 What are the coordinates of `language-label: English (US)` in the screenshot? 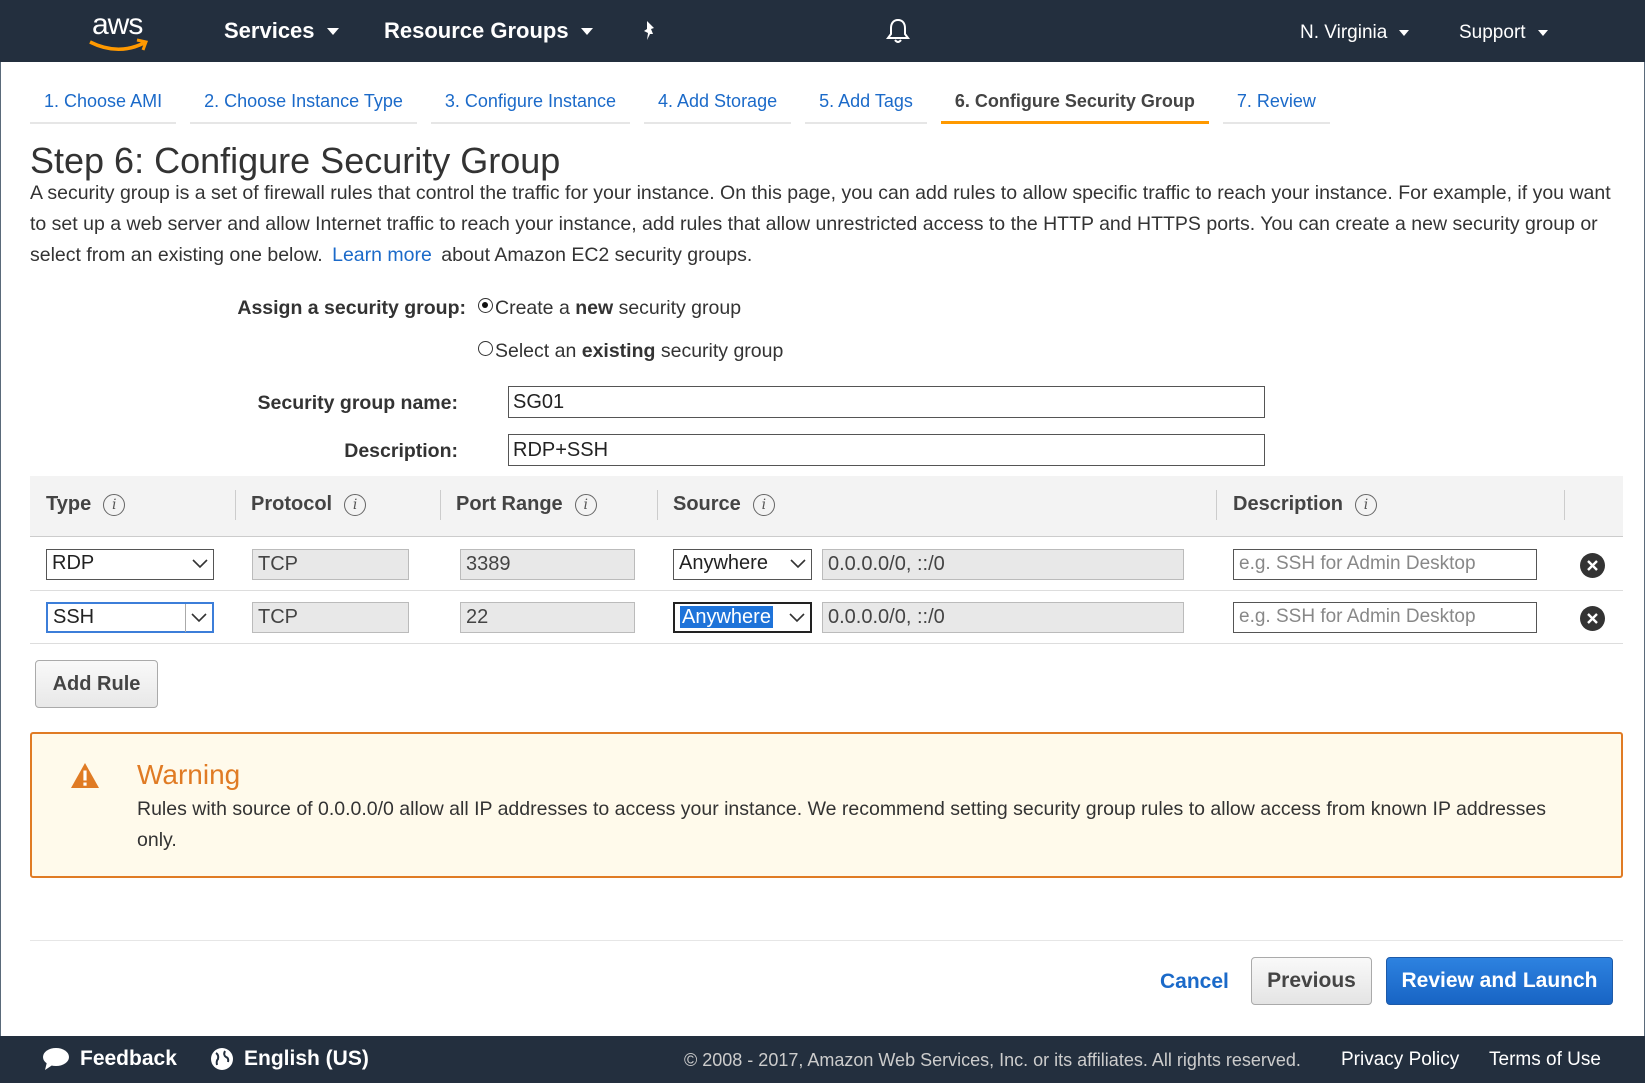 It's located at (306, 1058).